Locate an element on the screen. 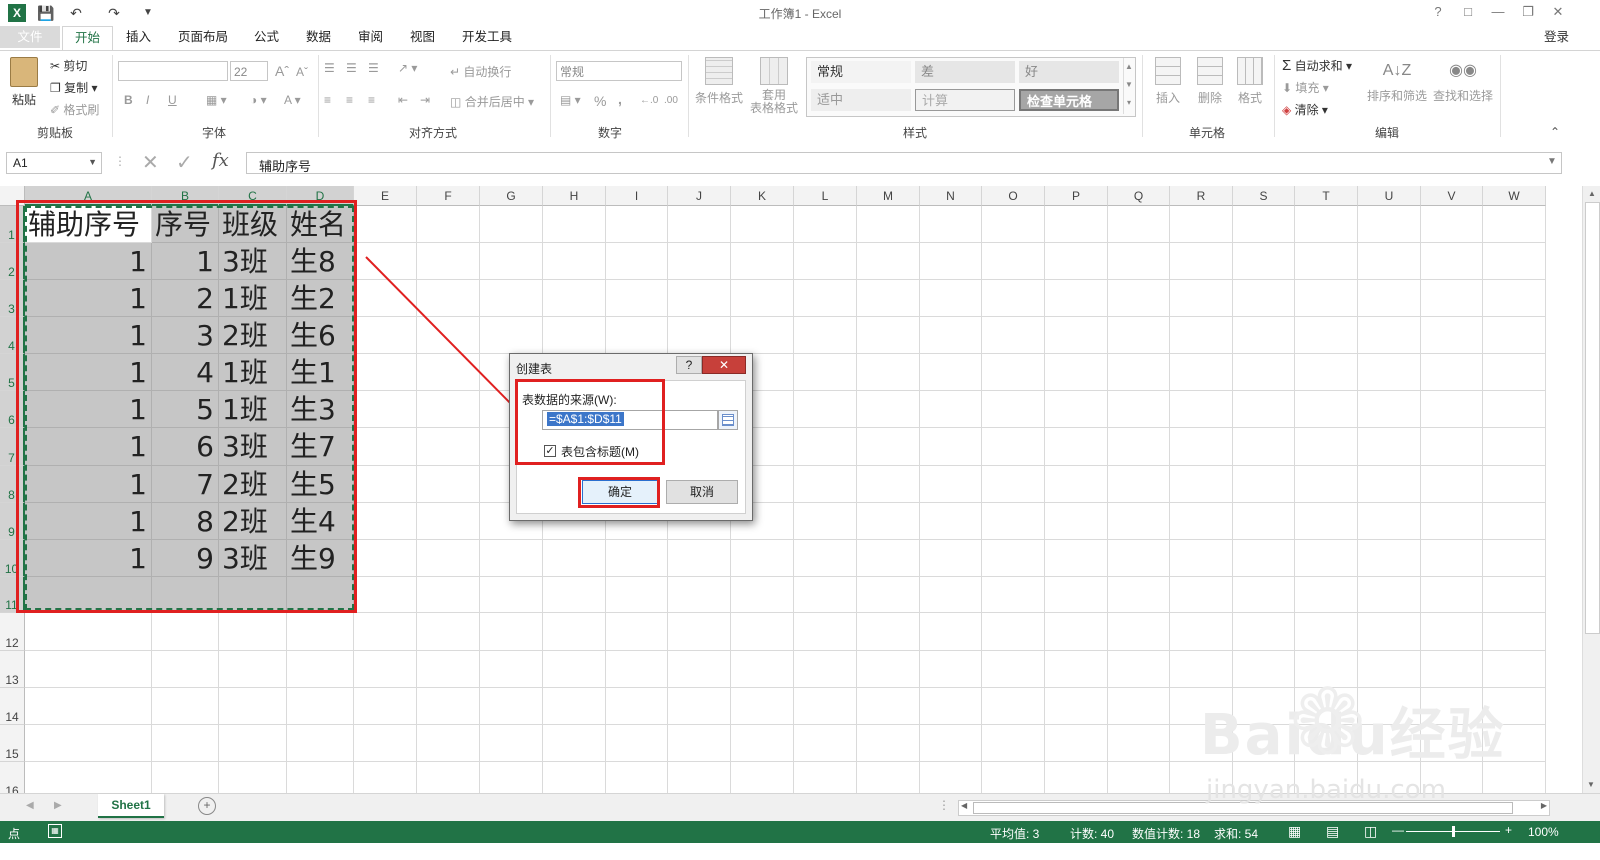  status-sum: 求和: 54 is located at coordinates (1236, 834).